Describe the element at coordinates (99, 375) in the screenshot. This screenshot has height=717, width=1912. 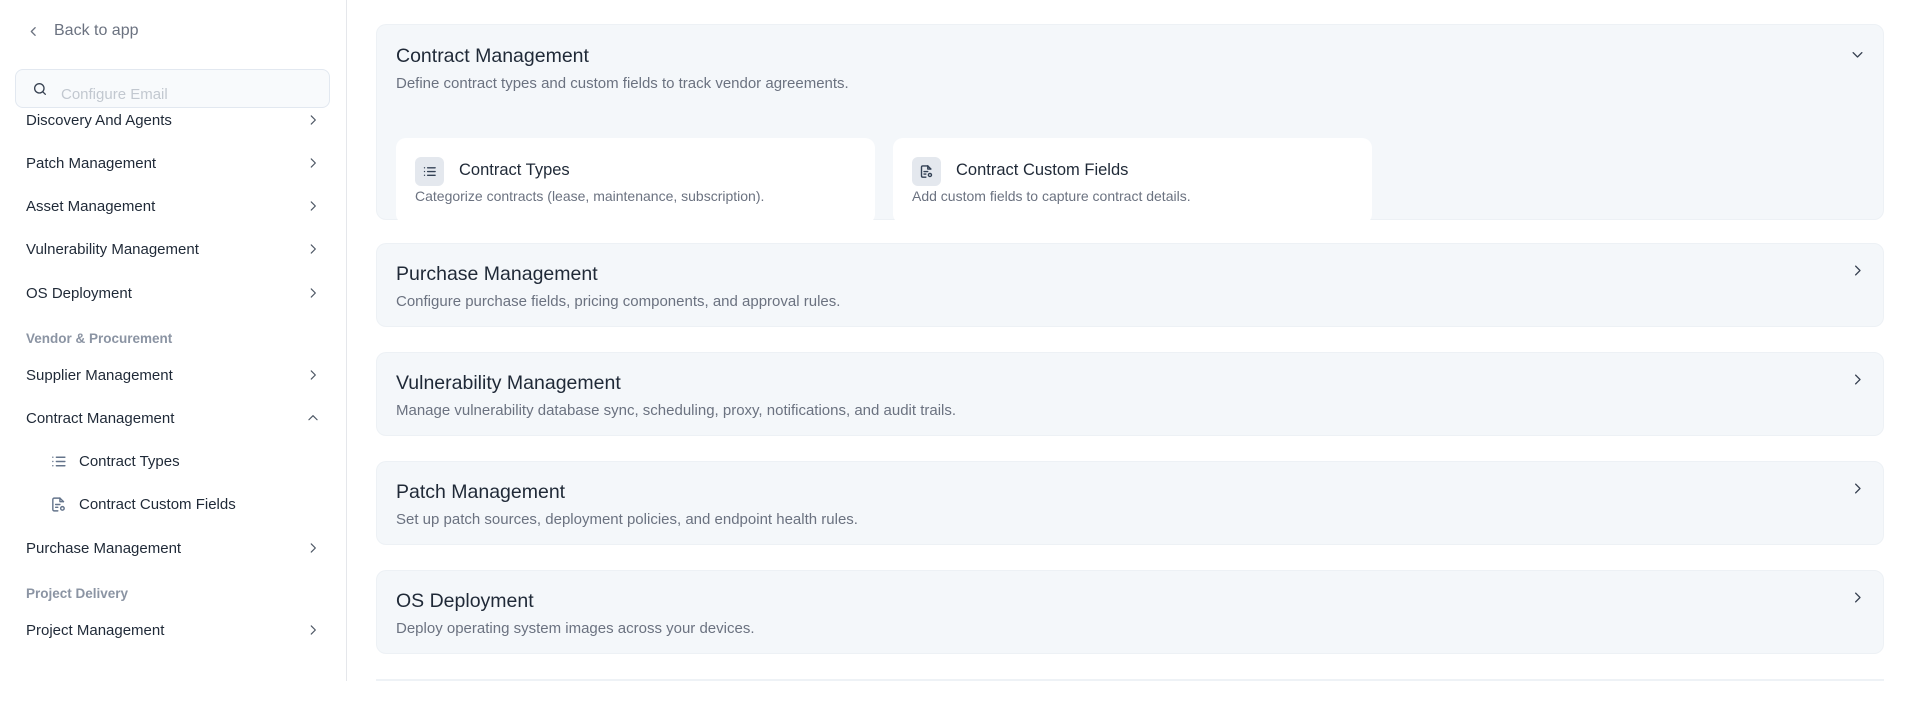
I see `sidebar-item-label: Supplier Management` at that location.